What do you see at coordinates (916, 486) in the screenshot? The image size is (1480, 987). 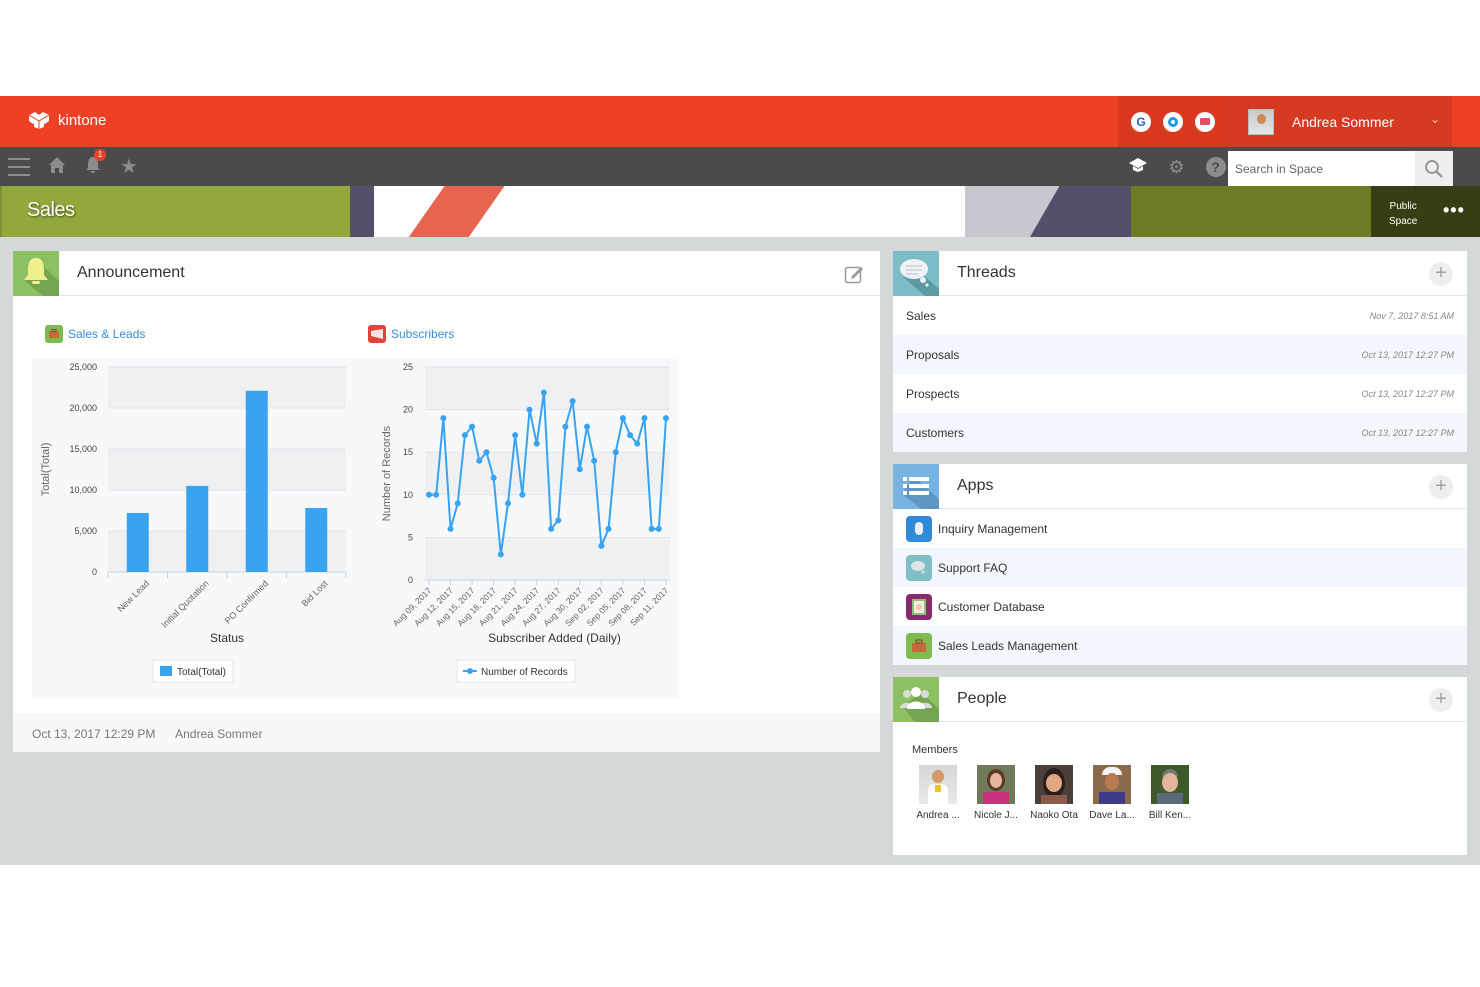 I see `app-list-icon` at bounding box center [916, 486].